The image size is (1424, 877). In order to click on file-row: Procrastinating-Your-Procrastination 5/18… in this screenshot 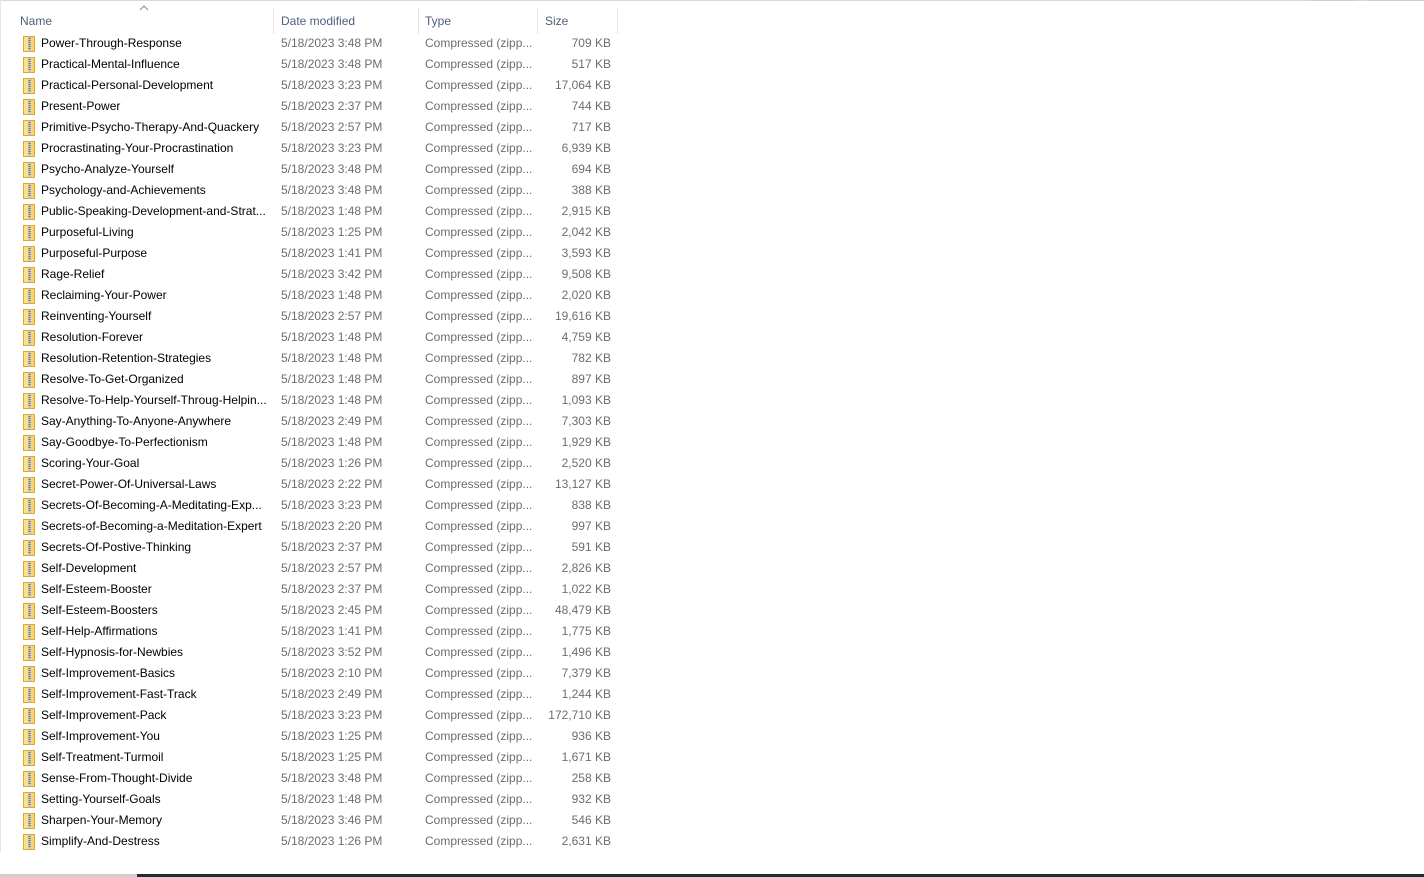, I will do `click(310, 148)`.